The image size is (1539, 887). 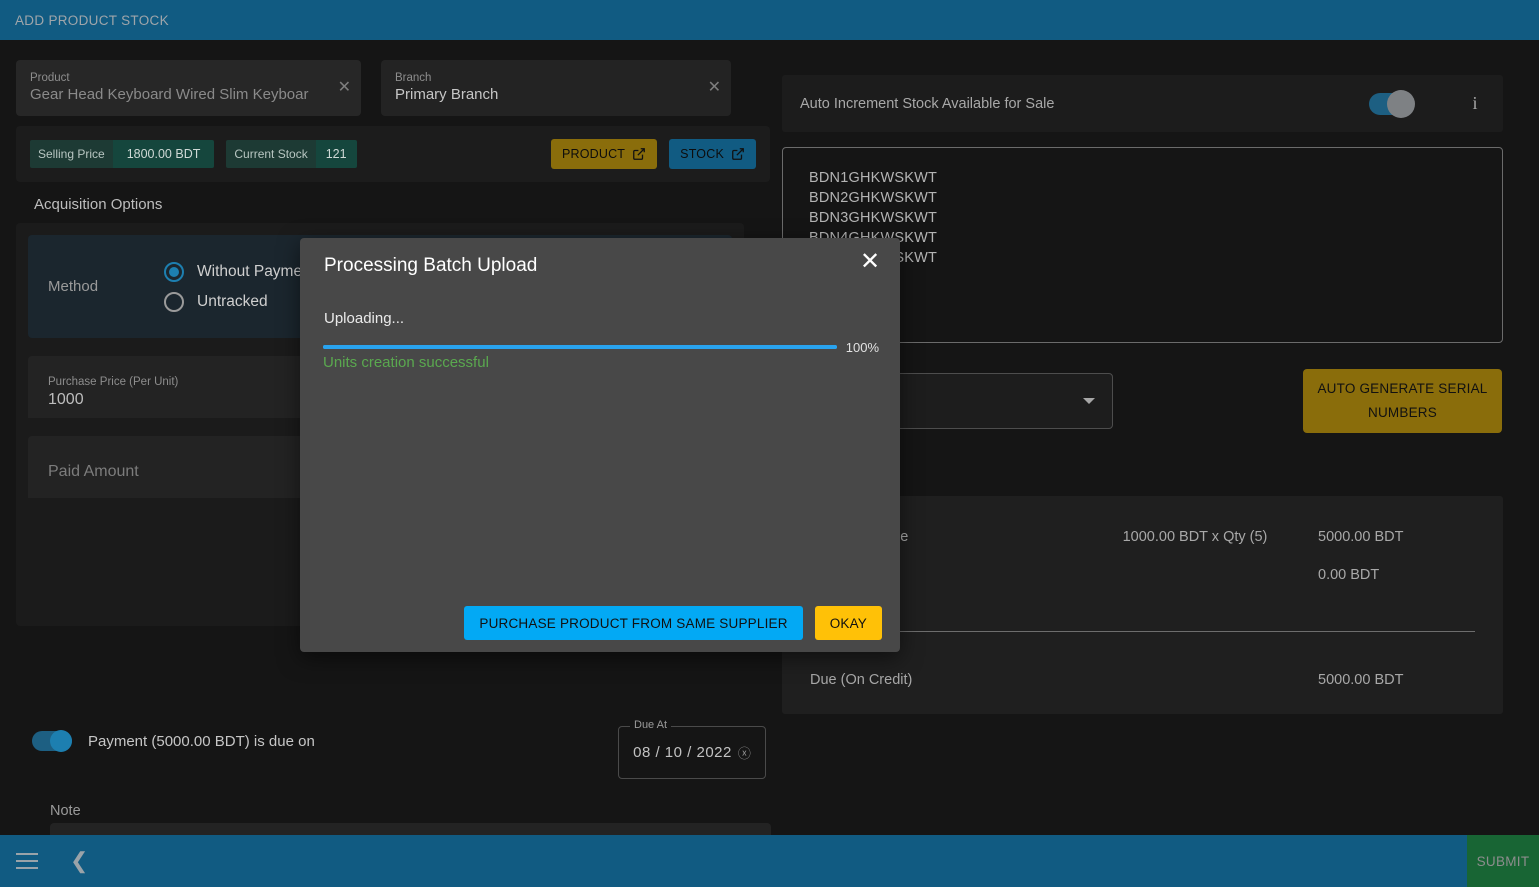 I want to click on dialog-title: Processing Batch Upload, so click(x=431, y=265).